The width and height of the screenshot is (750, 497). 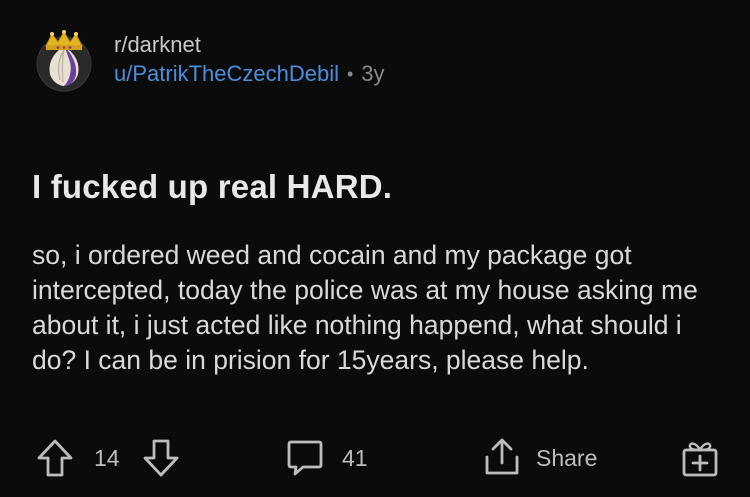 I want to click on share-button: Share, so click(x=539, y=458).